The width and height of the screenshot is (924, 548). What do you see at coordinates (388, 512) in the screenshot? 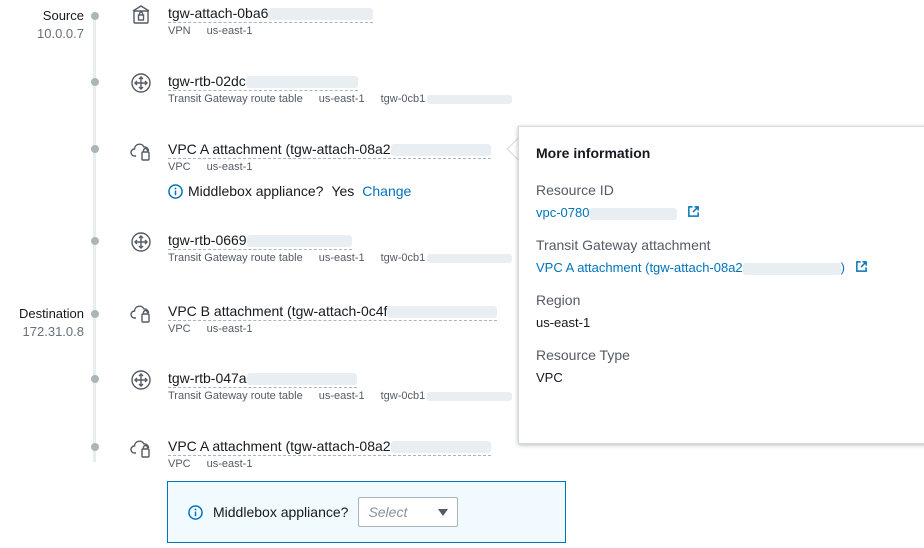
I see `select-placeholder: Select` at bounding box center [388, 512].